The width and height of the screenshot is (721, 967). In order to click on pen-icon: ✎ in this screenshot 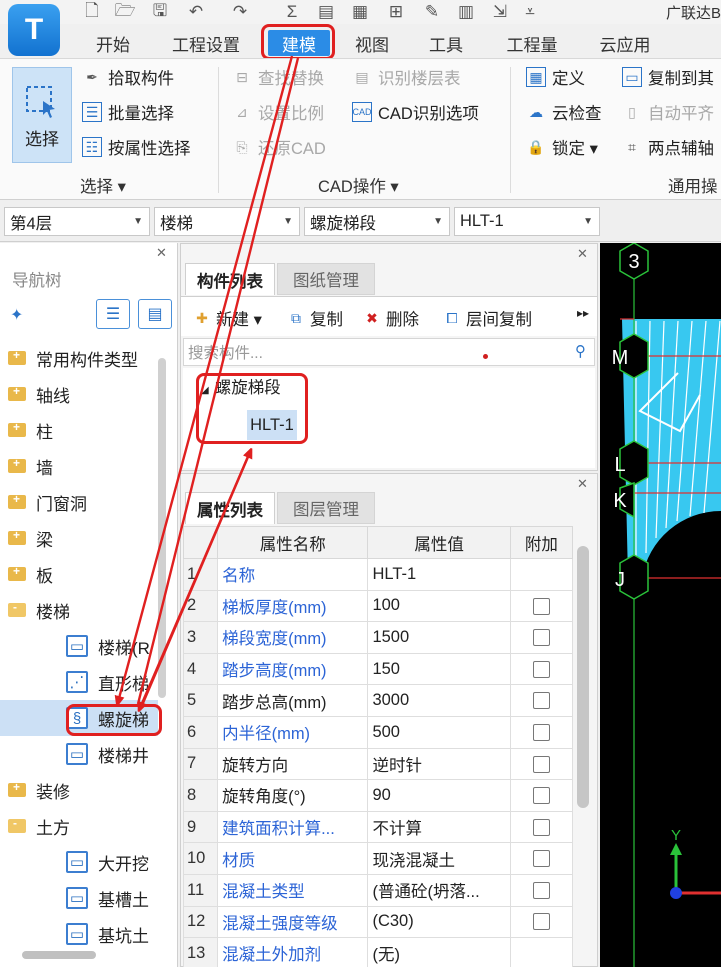, I will do `click(432, 12)`.